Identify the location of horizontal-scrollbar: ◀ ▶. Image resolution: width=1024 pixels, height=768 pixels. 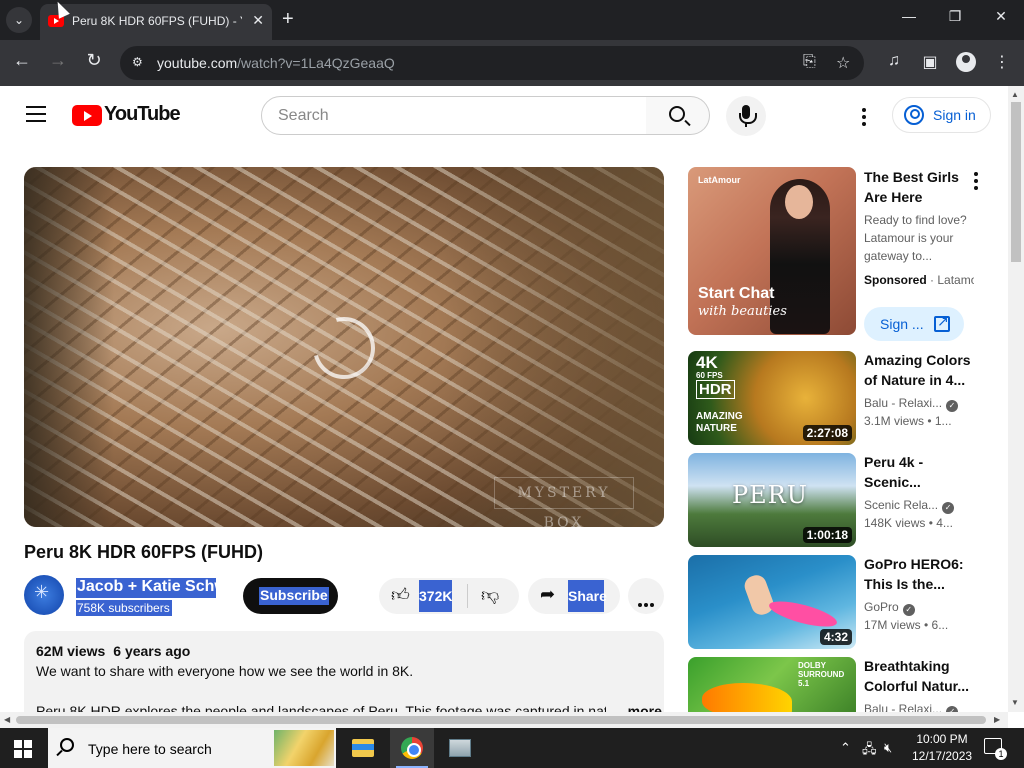
(504, 720).